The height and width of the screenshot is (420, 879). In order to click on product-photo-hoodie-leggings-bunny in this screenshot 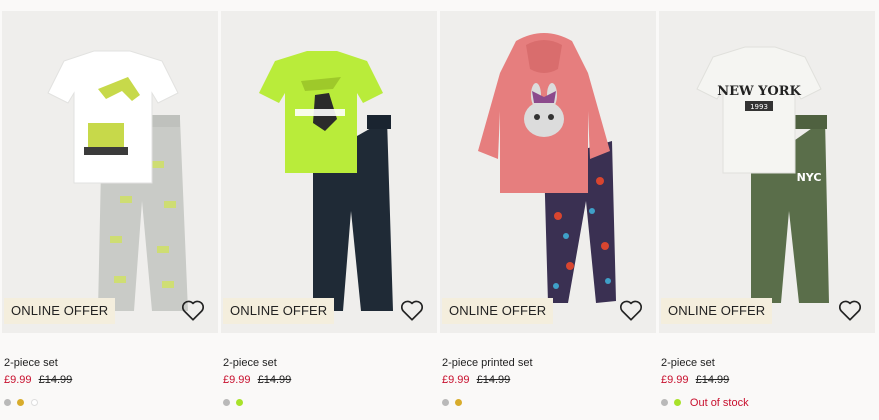, I will do `click(547, 168)`.